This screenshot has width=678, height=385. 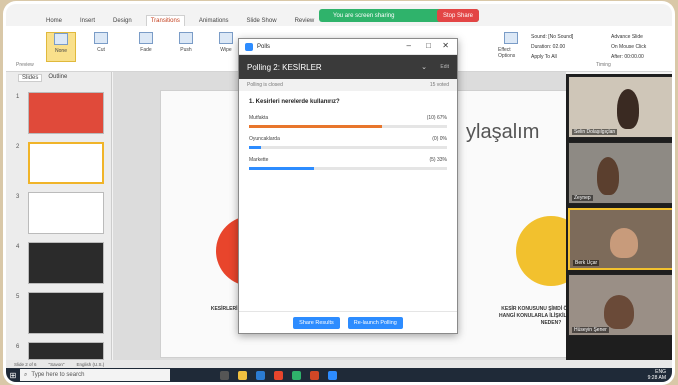 What do you see at coordinates (54, 21) in the screenshot?
I see `tab-home: Home` at bounding box center [54, 21].